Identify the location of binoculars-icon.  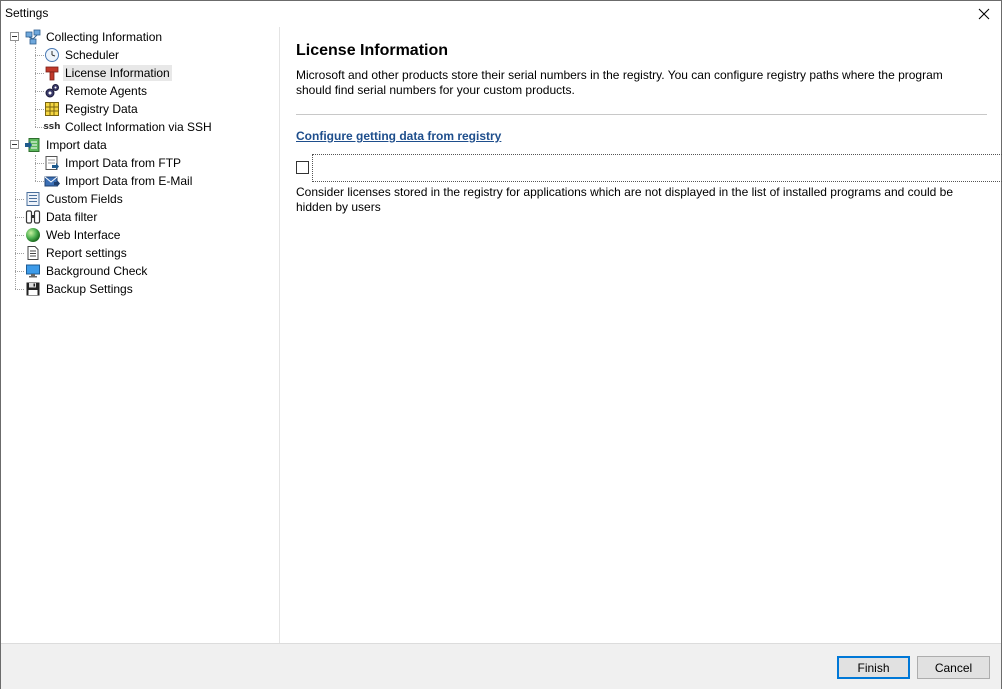
(33, 217).